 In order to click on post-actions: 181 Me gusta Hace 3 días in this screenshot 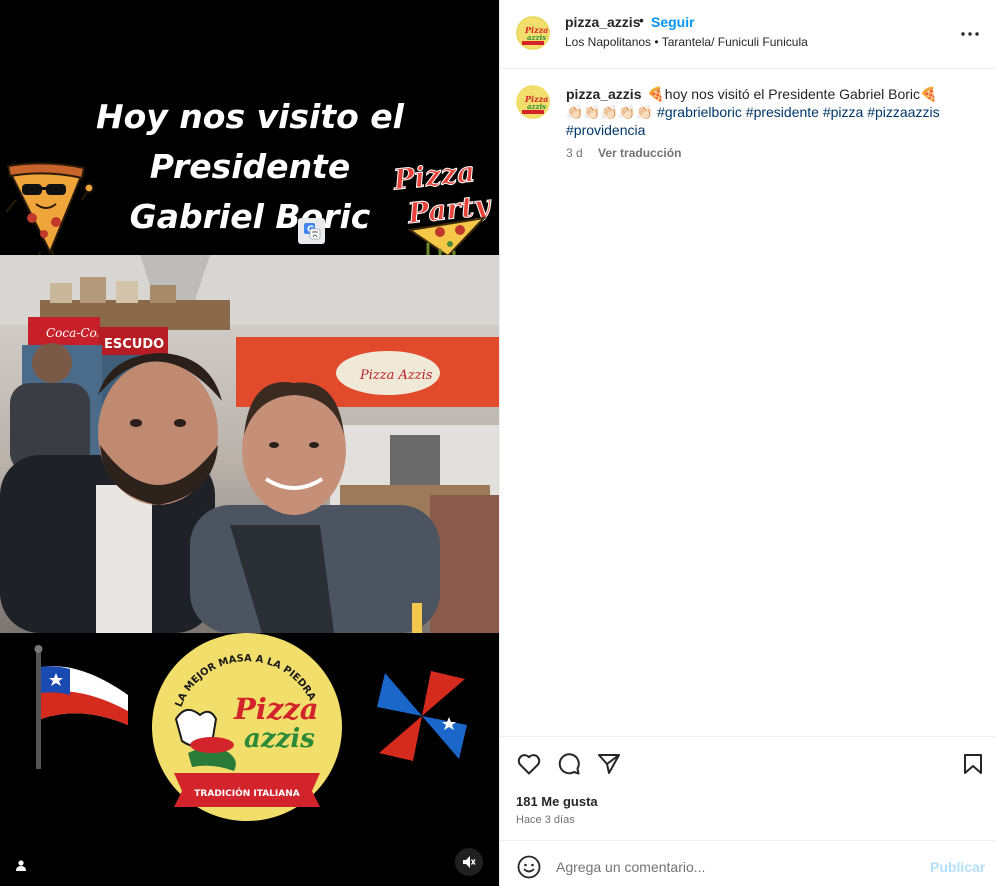, I will do `click(747, 788)`.